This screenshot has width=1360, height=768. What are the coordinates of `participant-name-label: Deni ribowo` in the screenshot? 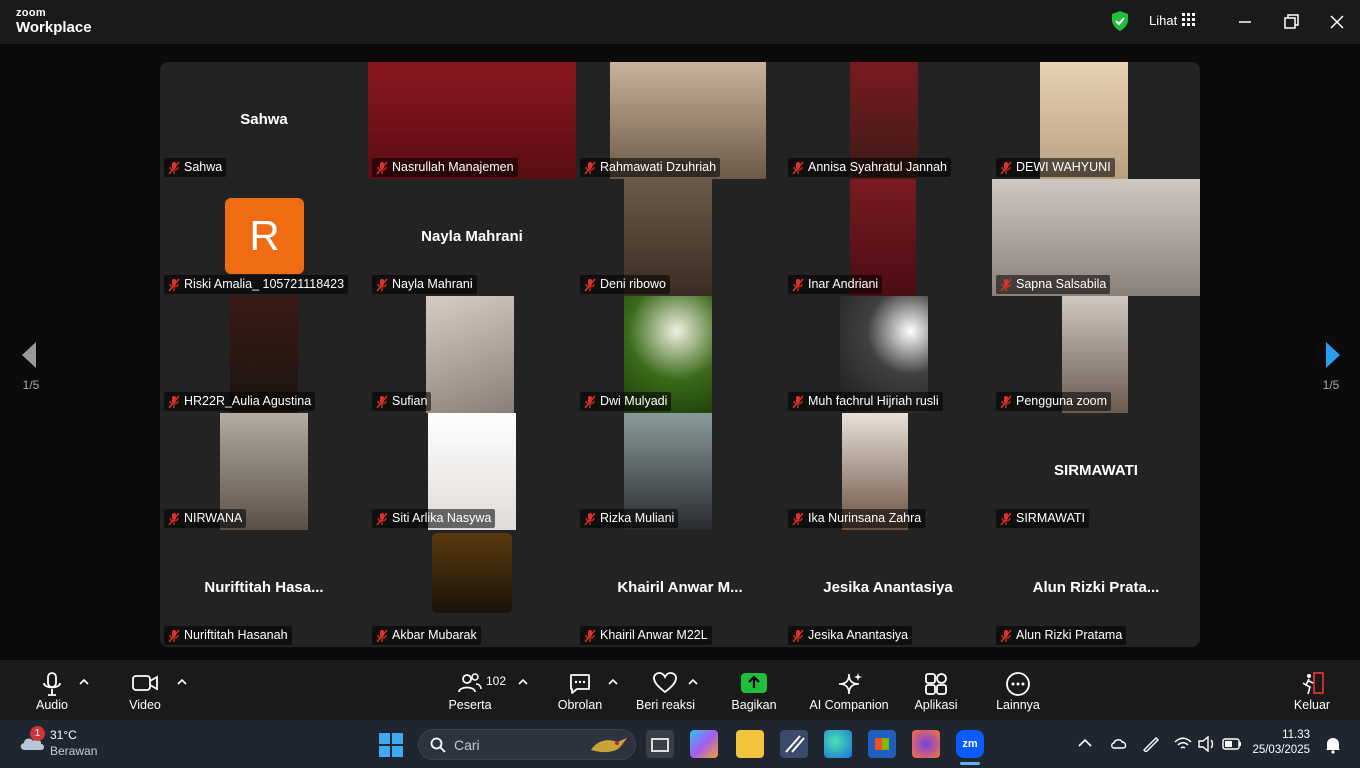 It's located at (625, 284).